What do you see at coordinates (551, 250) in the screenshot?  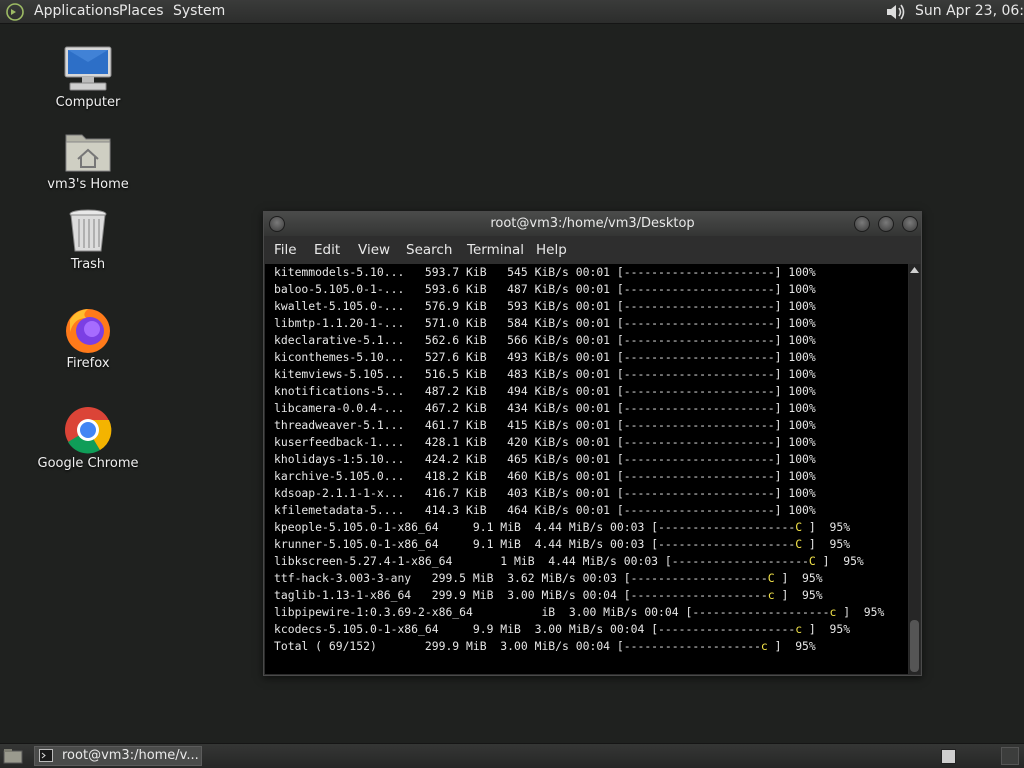 I see `menu-help: Help` at bounding box center [551, 250].